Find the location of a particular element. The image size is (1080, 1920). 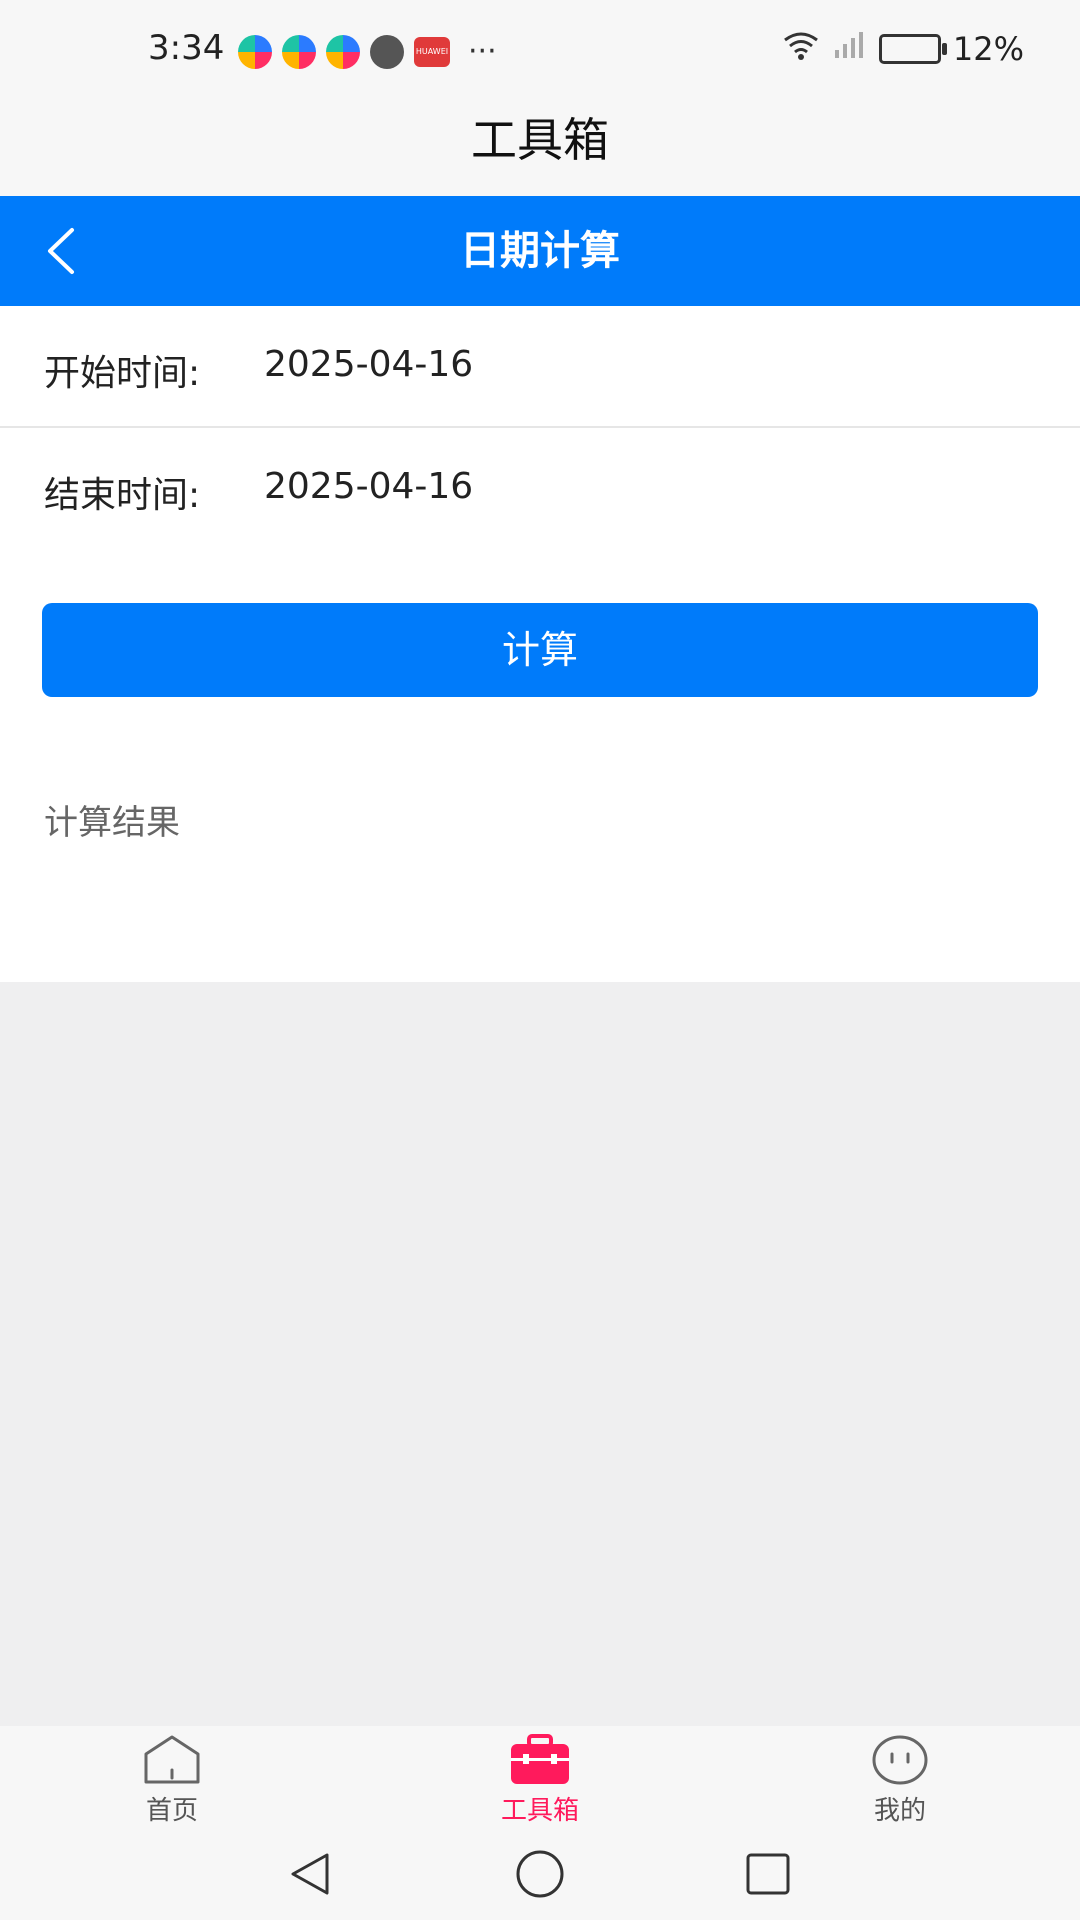

system-home-icon is located at coordinates (540, 1874).